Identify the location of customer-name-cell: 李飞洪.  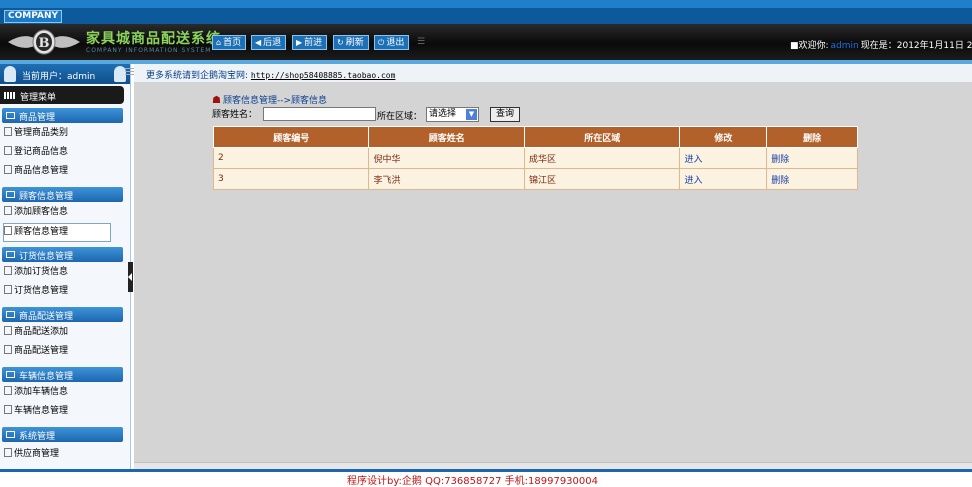
(446, 179).